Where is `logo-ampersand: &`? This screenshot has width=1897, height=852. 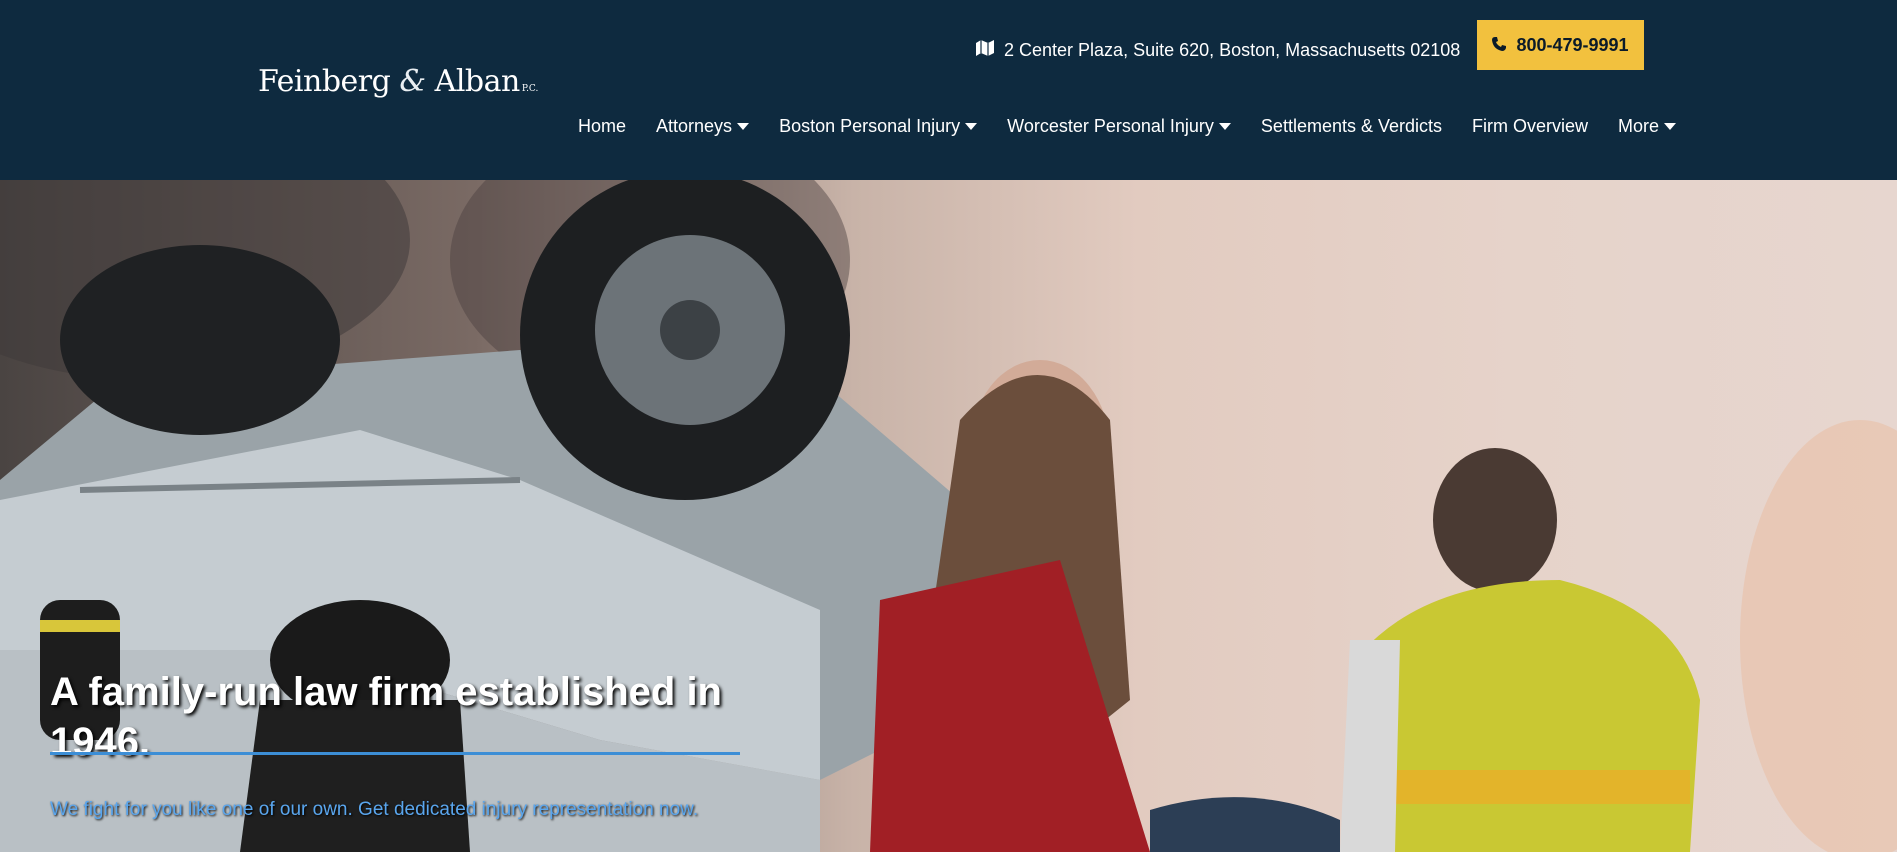
logo-ampersand: & is located at coordinates (412, 81).